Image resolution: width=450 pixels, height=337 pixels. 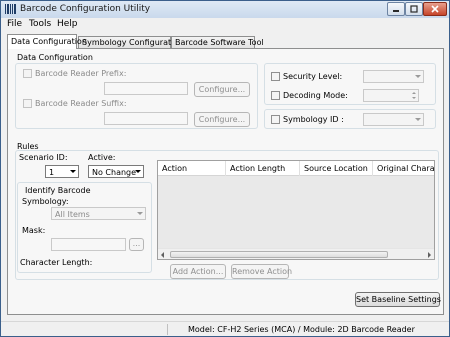 What do you see at coordinates (414, 98) in the screenshot?
I see `spinner-down-icon` at bounding box center [414, 98].